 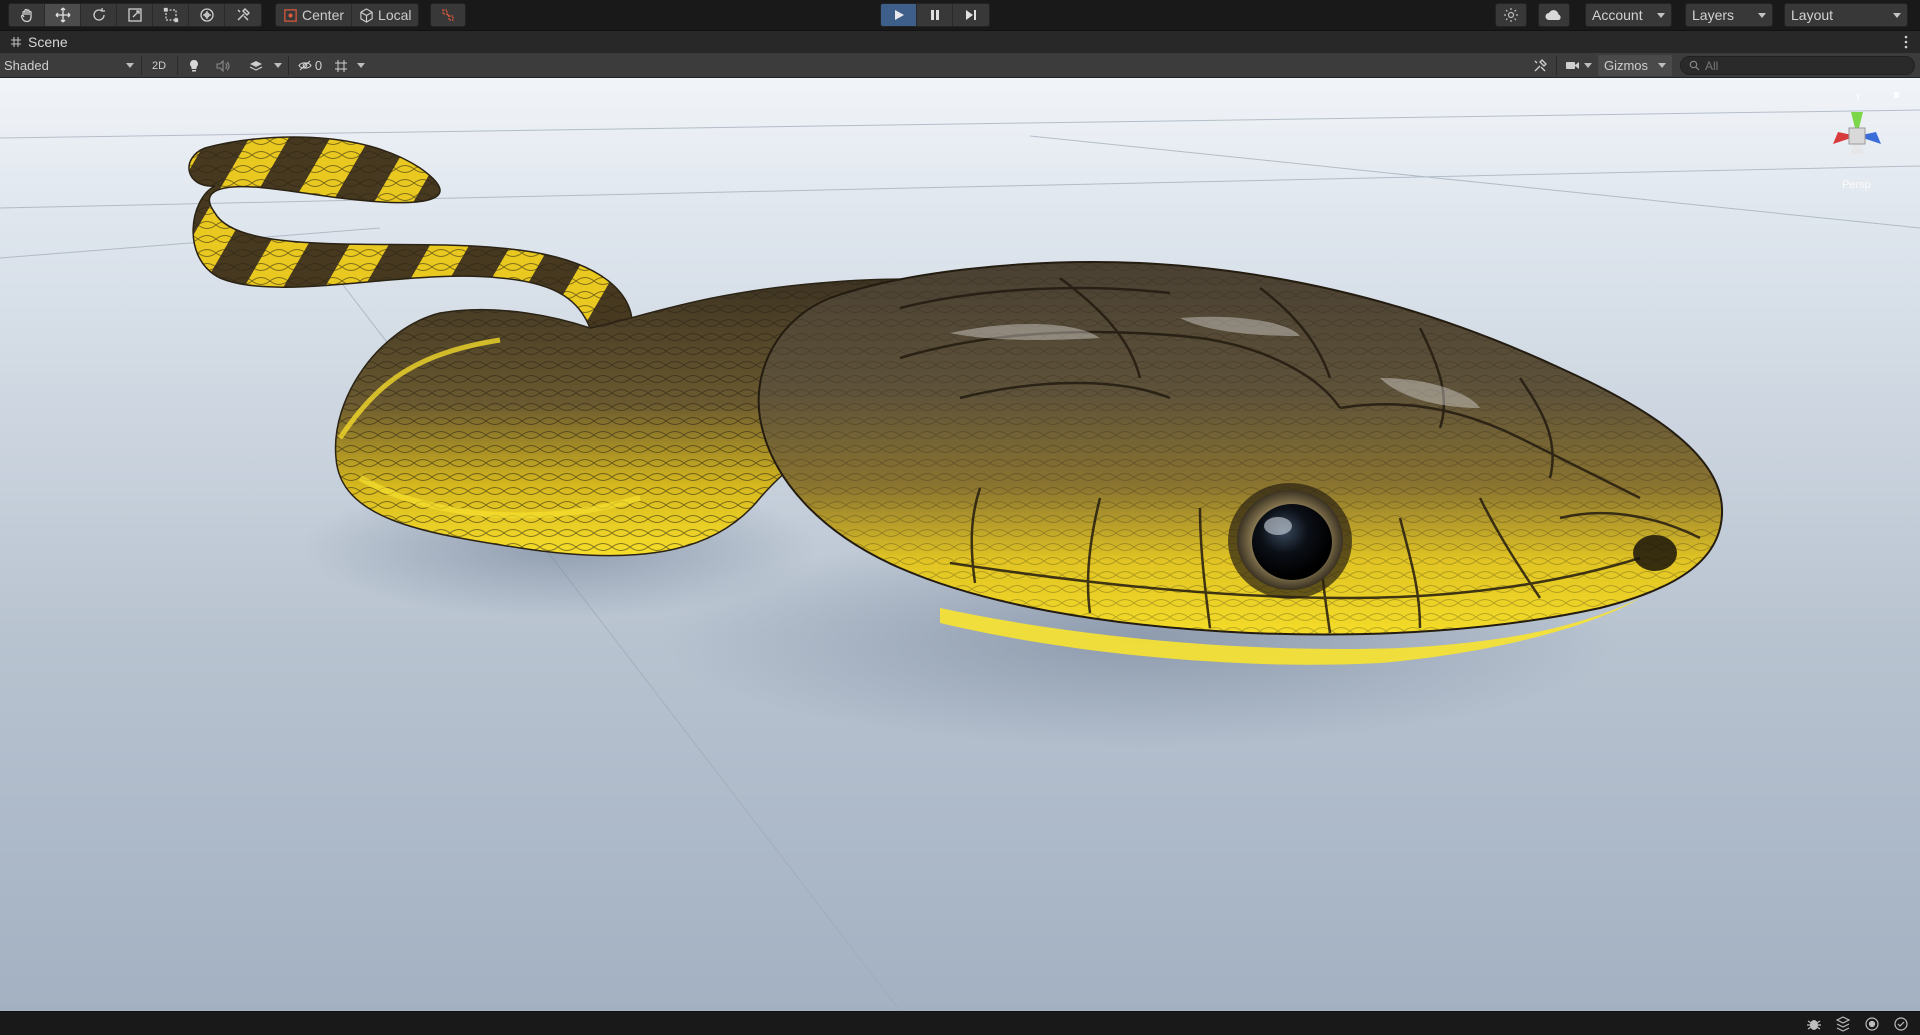 I want to click on layers-stack-icon, so click(x=256, y=65).